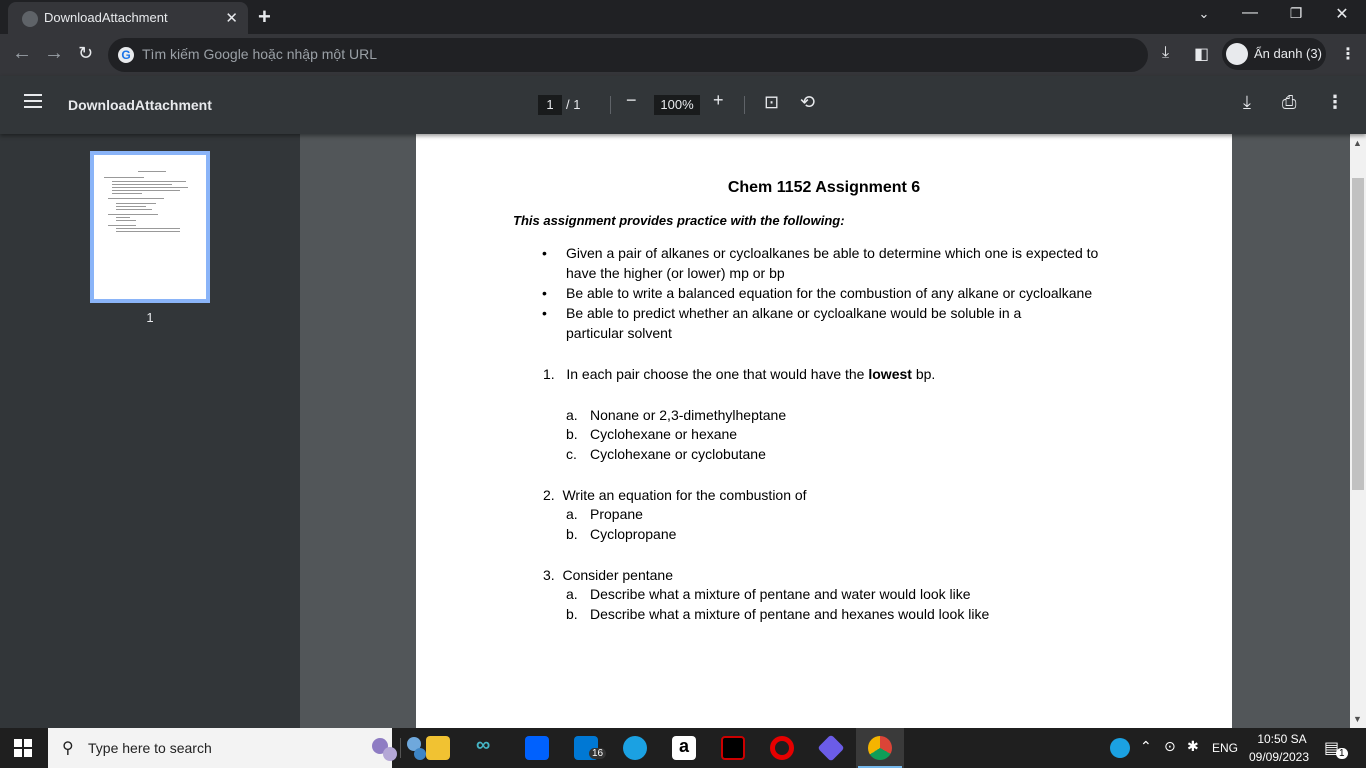  I want to click on list-item: b. Cyclohexane or hexane, so click(652, 434).